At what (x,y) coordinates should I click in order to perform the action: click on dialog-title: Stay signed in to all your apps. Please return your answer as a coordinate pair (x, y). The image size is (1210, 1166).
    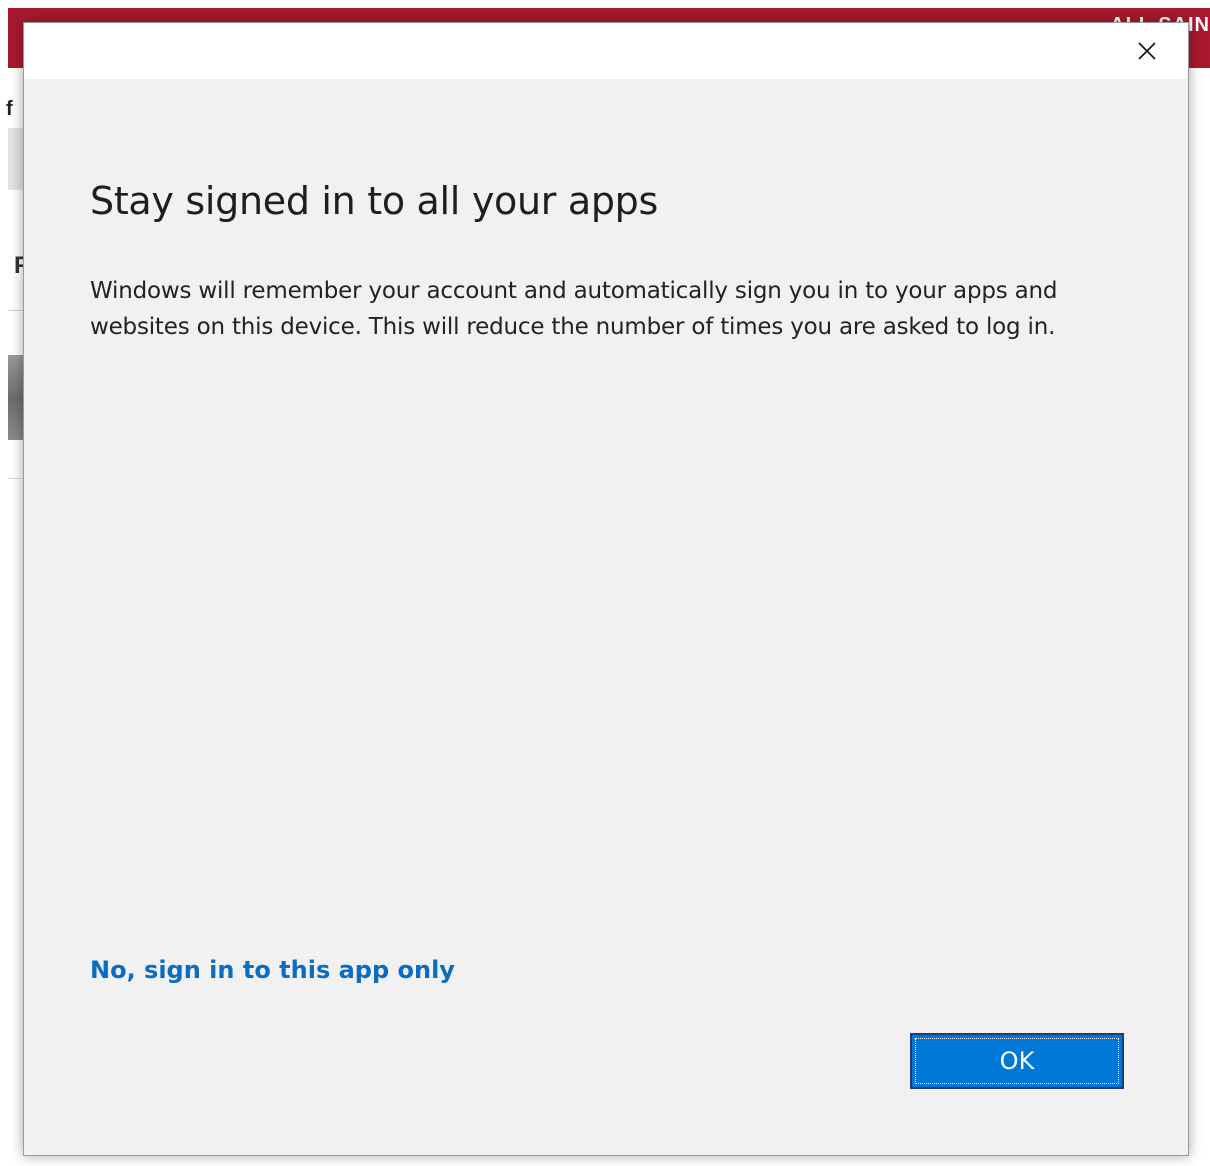
    Looking at the image, I should click on (374, 201).